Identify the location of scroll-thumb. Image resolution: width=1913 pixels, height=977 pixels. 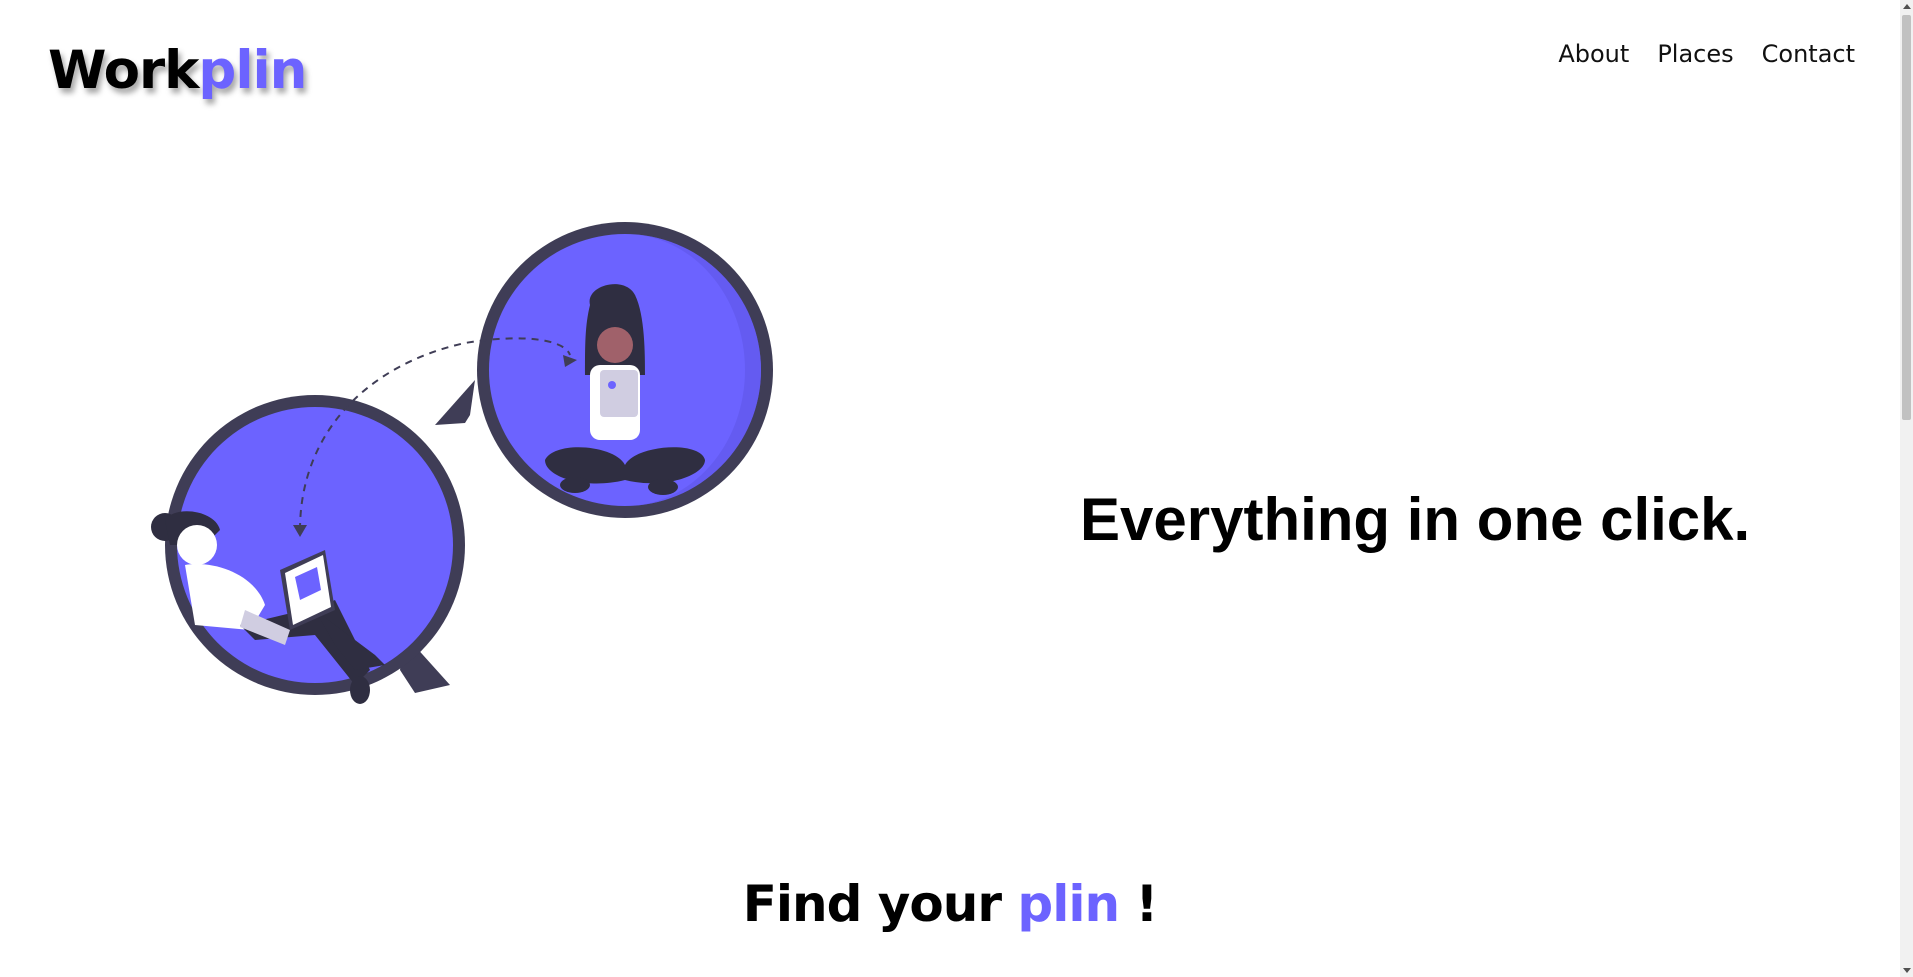
(1906, 217).